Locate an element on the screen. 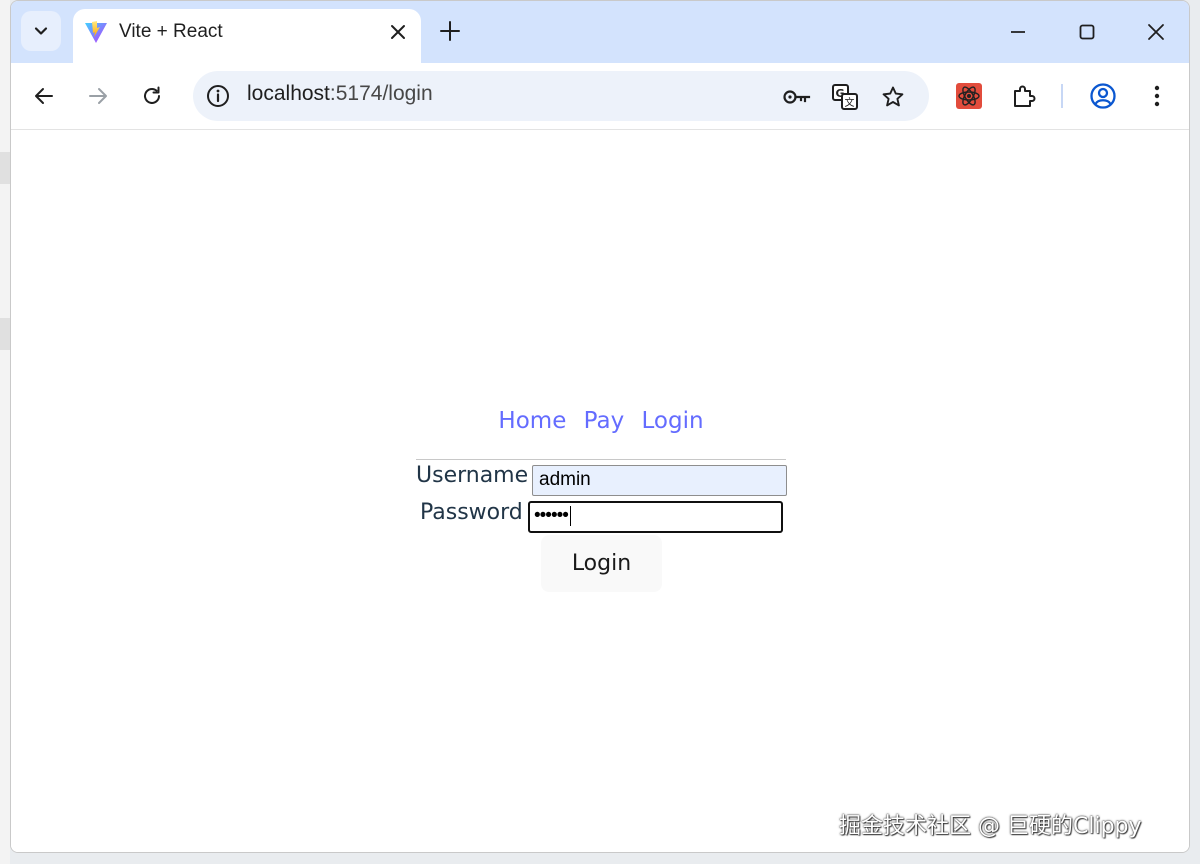 The image size is (1200, 864). translate-button: G 文 is located at coordinates (845, 97).